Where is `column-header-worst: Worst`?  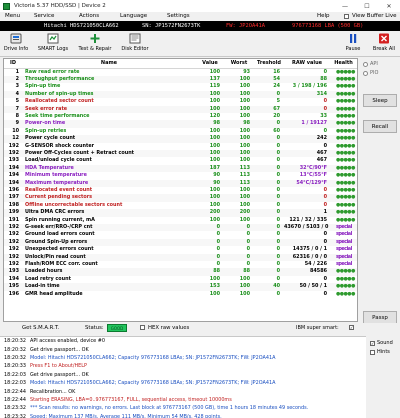
column-header-worst: Worst is located at coordinates (239, 64).